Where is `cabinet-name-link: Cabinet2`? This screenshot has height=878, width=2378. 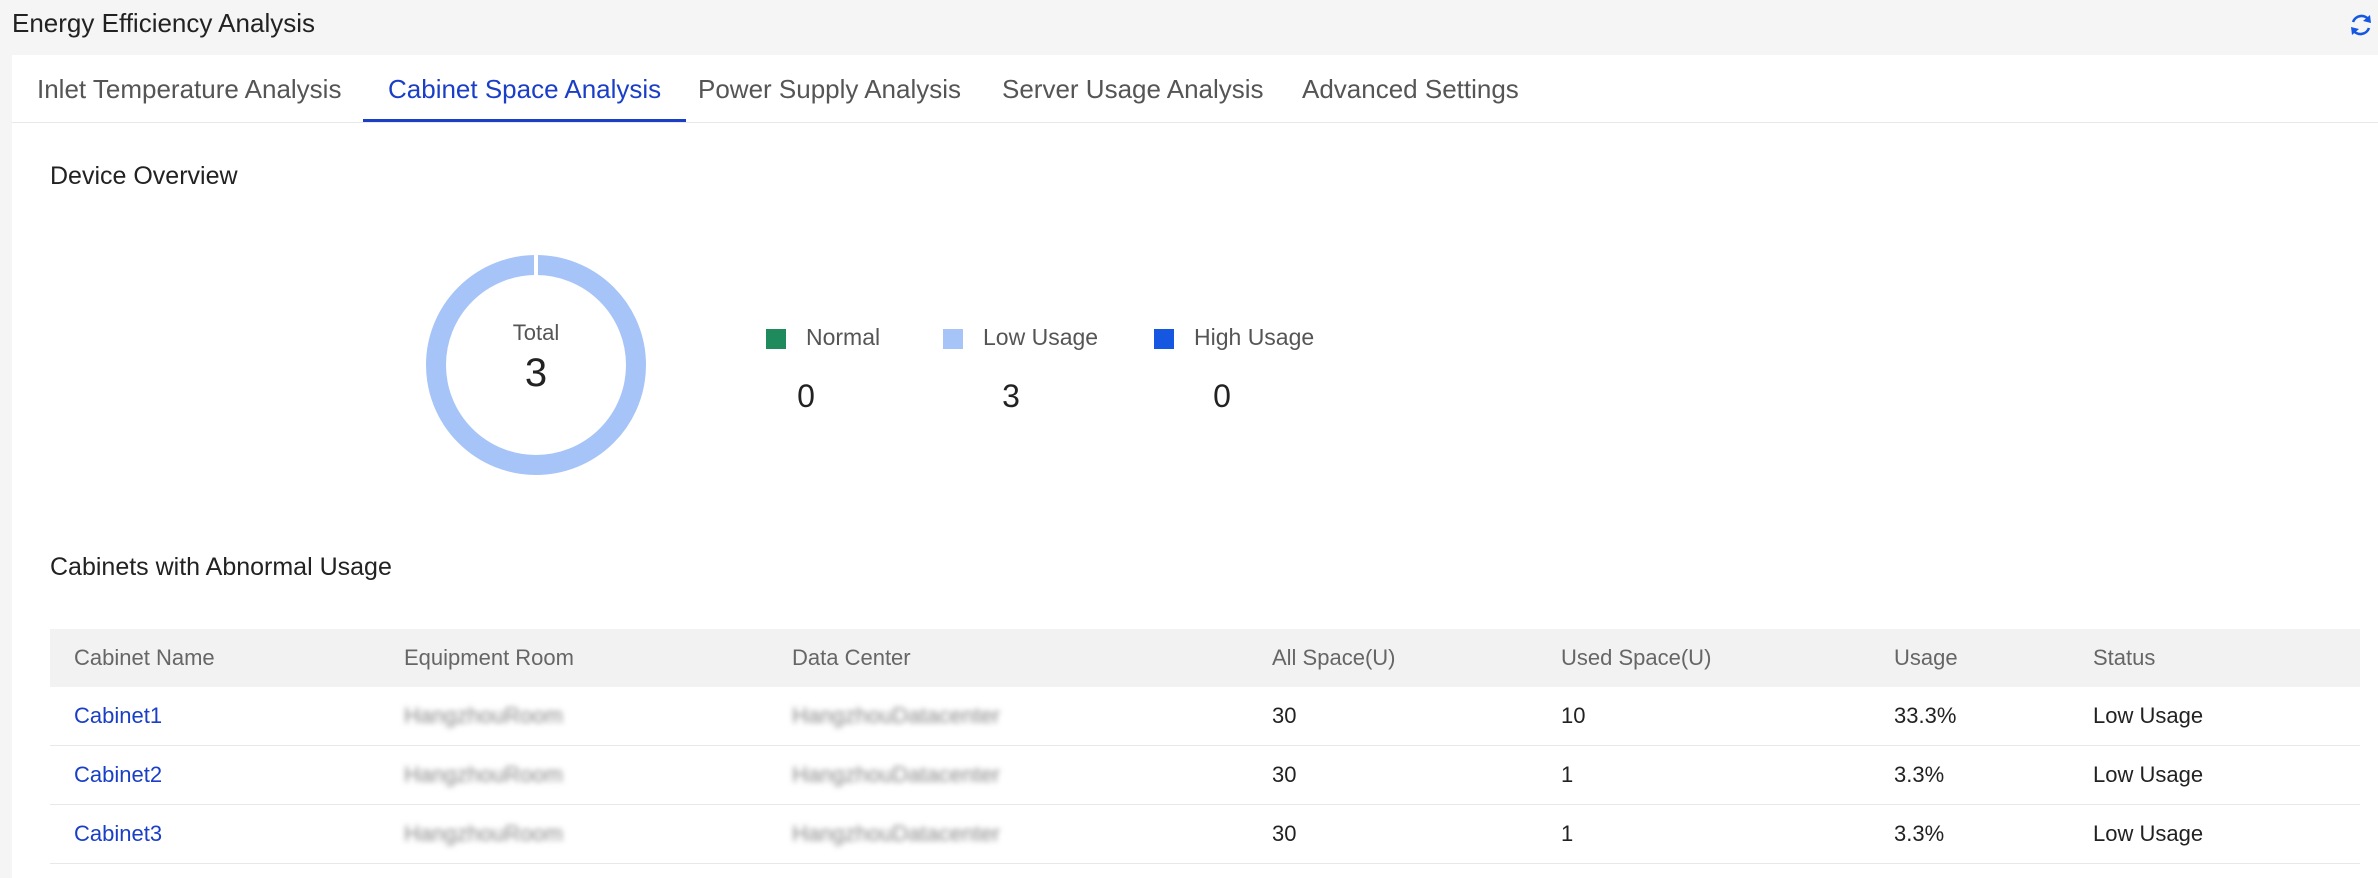
cabinet-name-link: Cabinet2 is located at coordinates (118, 775).